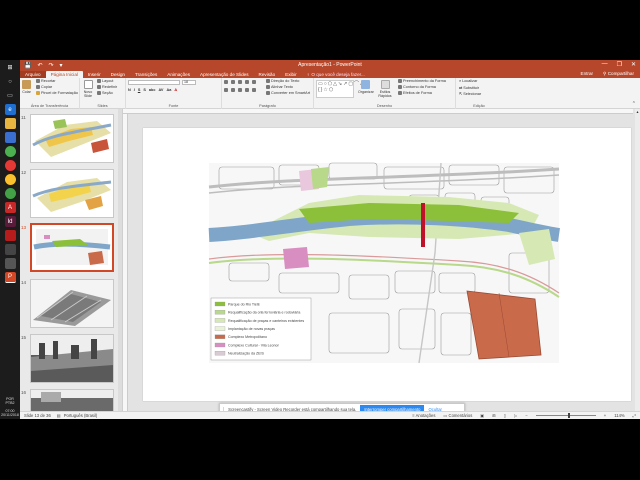 The width and height of the screenshot is (640, 480). I want to click on app-icon, so click(10, 249).